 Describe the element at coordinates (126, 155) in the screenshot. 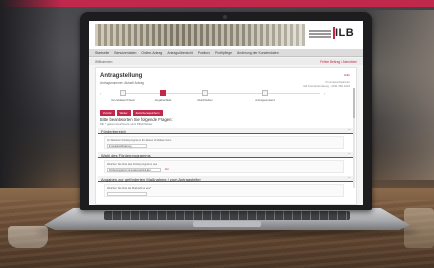

I see `section-title: Wahl des Förderprogramms` at that location.